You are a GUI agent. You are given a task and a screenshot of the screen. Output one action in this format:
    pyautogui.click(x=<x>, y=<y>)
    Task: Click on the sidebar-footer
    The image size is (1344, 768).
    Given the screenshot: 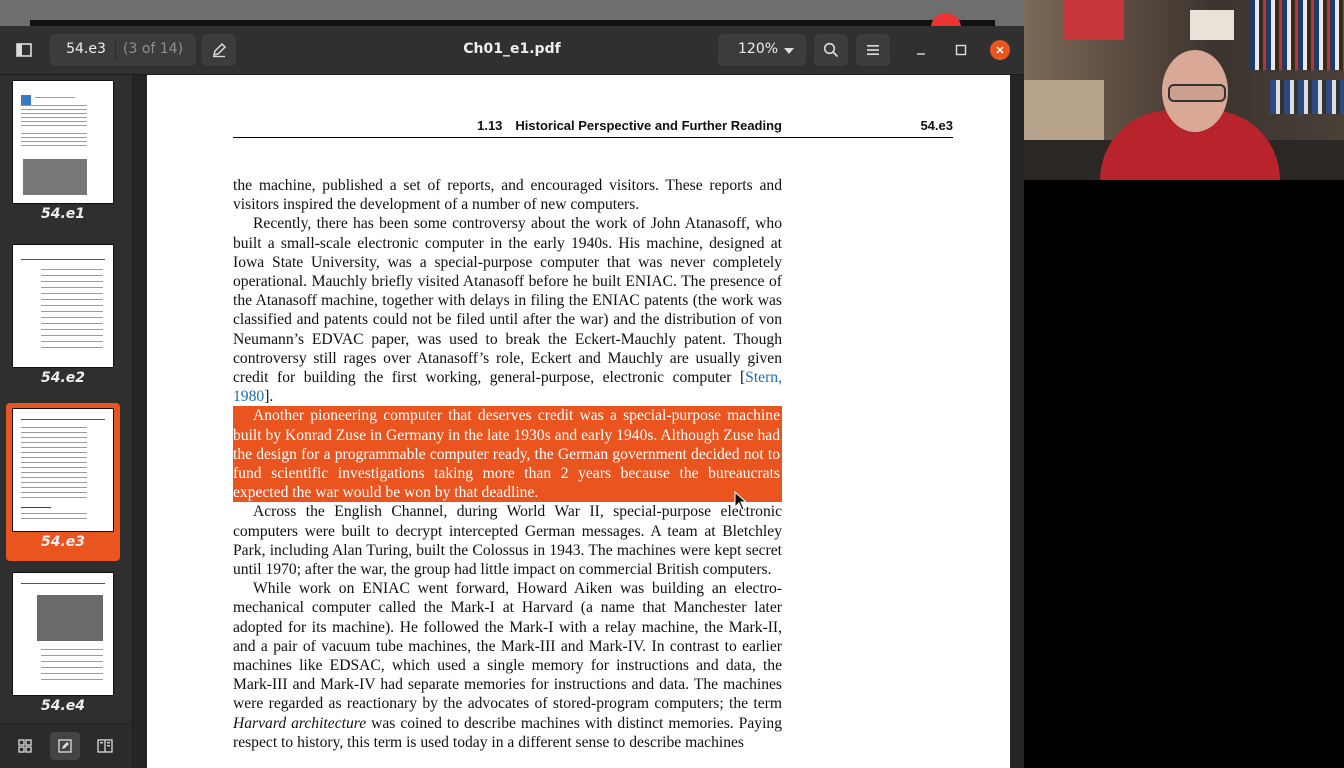 What is the action you would take?
    pyautogui.click(x=66, y=745)
    